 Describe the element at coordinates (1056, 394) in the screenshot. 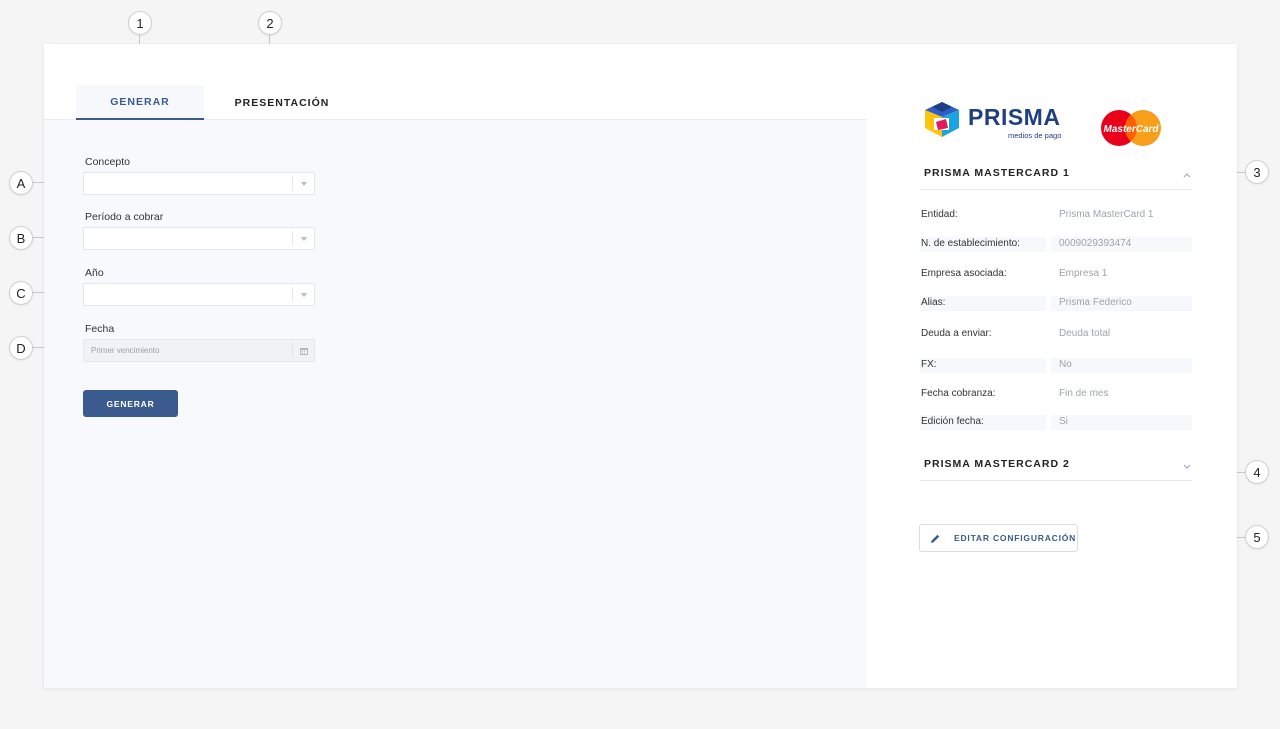

I see `detail-row-fecha-cobranza: Fecha cobranza: Fin de mes` at that location.